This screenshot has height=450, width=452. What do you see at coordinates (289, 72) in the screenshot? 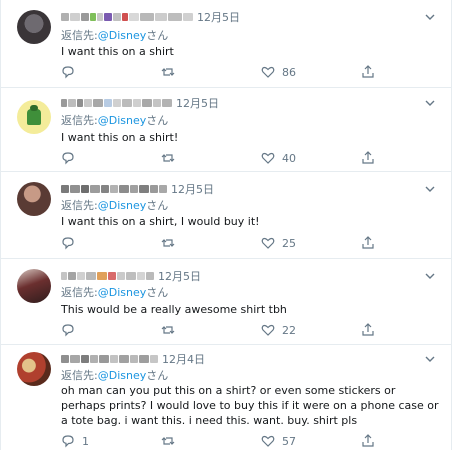
I see `like-count: 86` at bounding box center [289, 72].